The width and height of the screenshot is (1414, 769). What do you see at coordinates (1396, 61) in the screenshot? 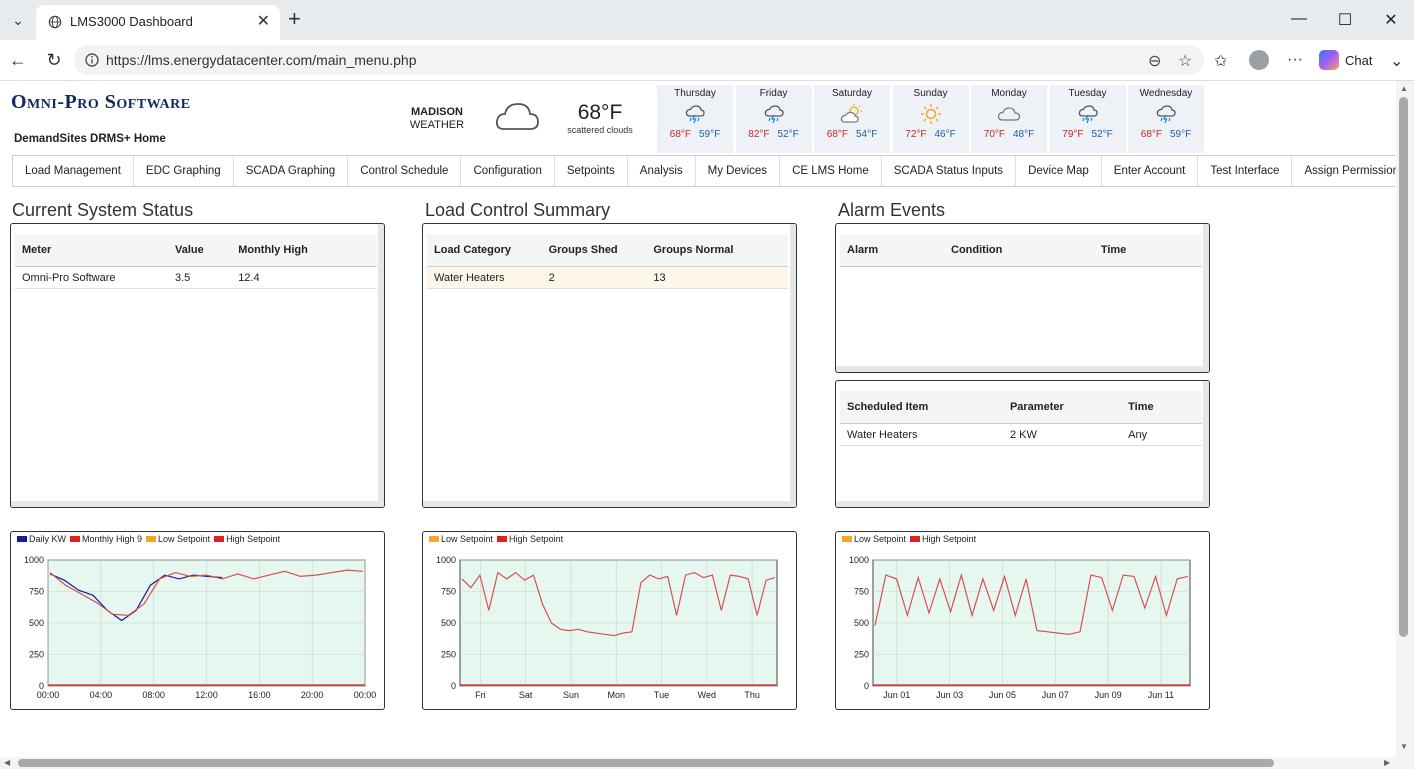
I see `chevron-down-icon: ⌄` at bounding box center [1396, 61].